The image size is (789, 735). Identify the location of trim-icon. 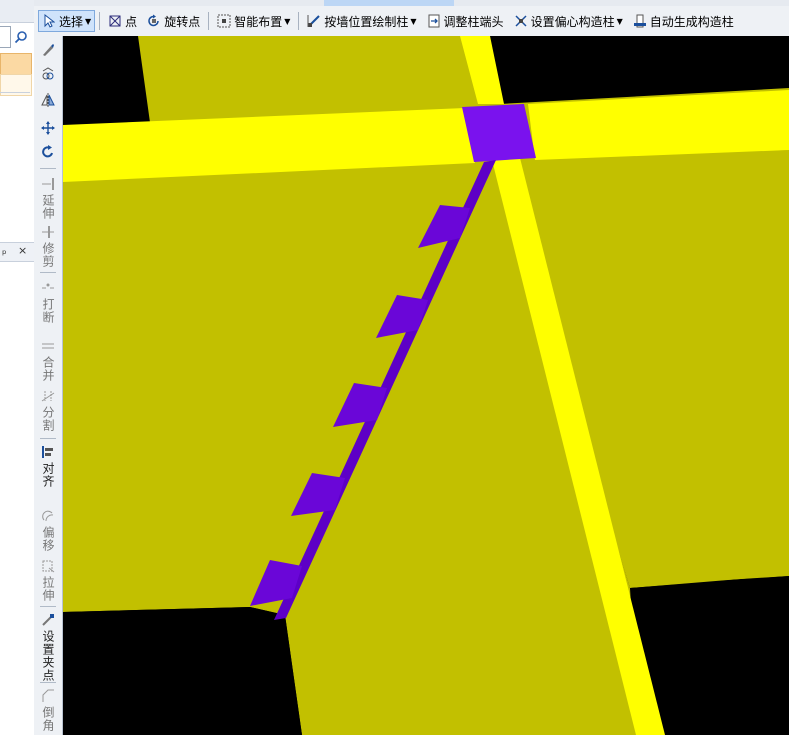
(48, 232).